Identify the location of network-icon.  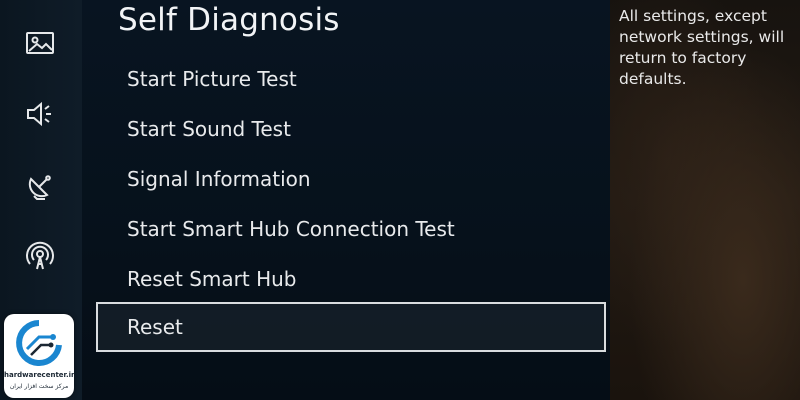
(40, 256).